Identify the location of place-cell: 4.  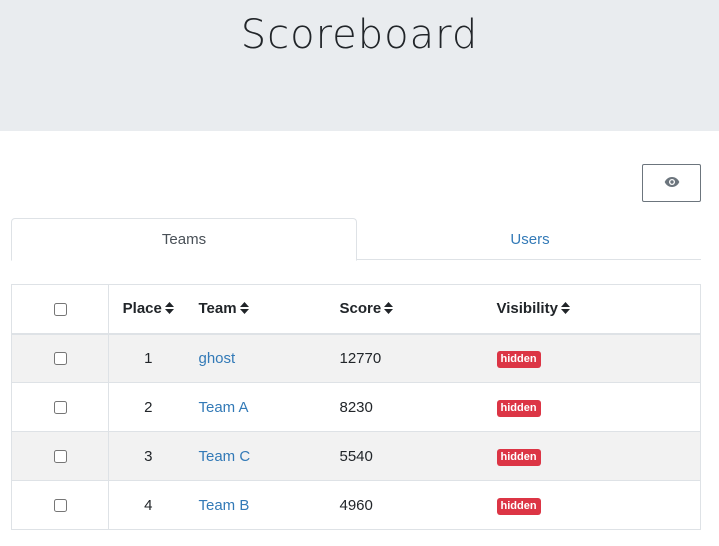
(148, 505).